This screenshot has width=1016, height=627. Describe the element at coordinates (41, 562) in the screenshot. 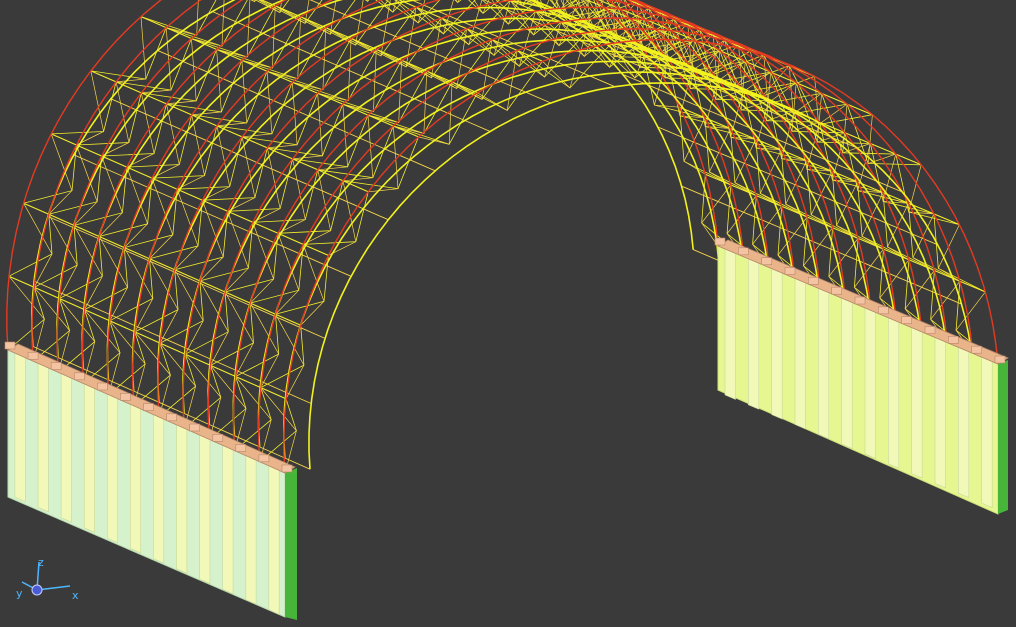

I see `axis-label-z: z` at that location.